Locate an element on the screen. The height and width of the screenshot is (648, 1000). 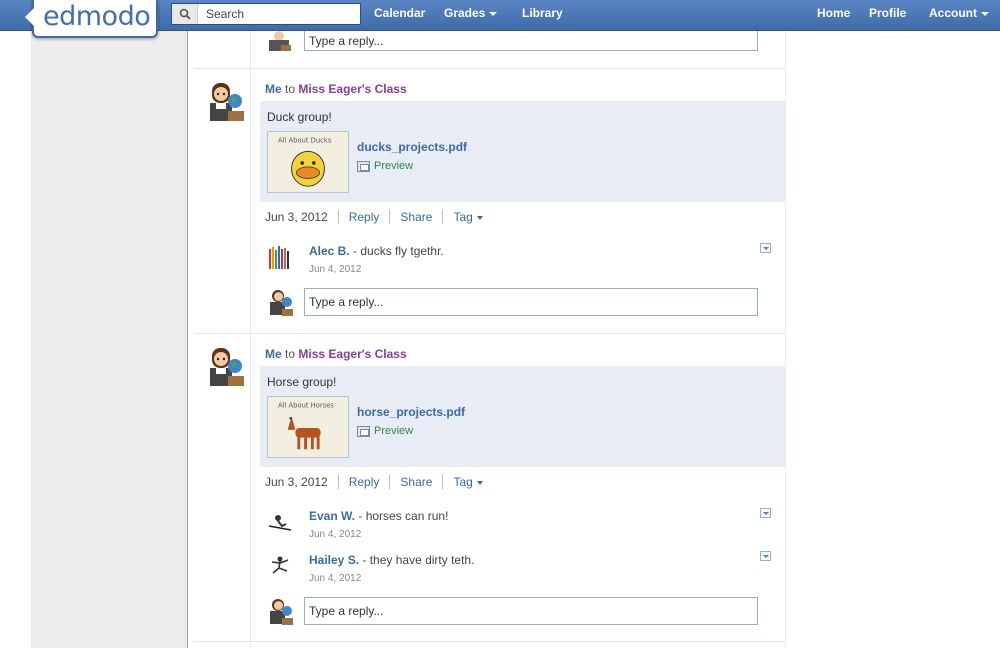
attachment-thumbnail: All About Ducks is located at coordinates (308, 162).